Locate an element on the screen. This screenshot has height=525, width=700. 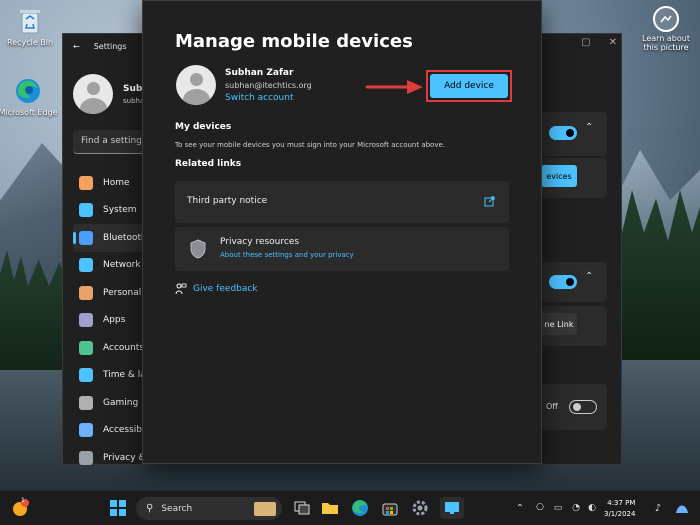
settings-title: Settings is located at coordinates (110, 46).